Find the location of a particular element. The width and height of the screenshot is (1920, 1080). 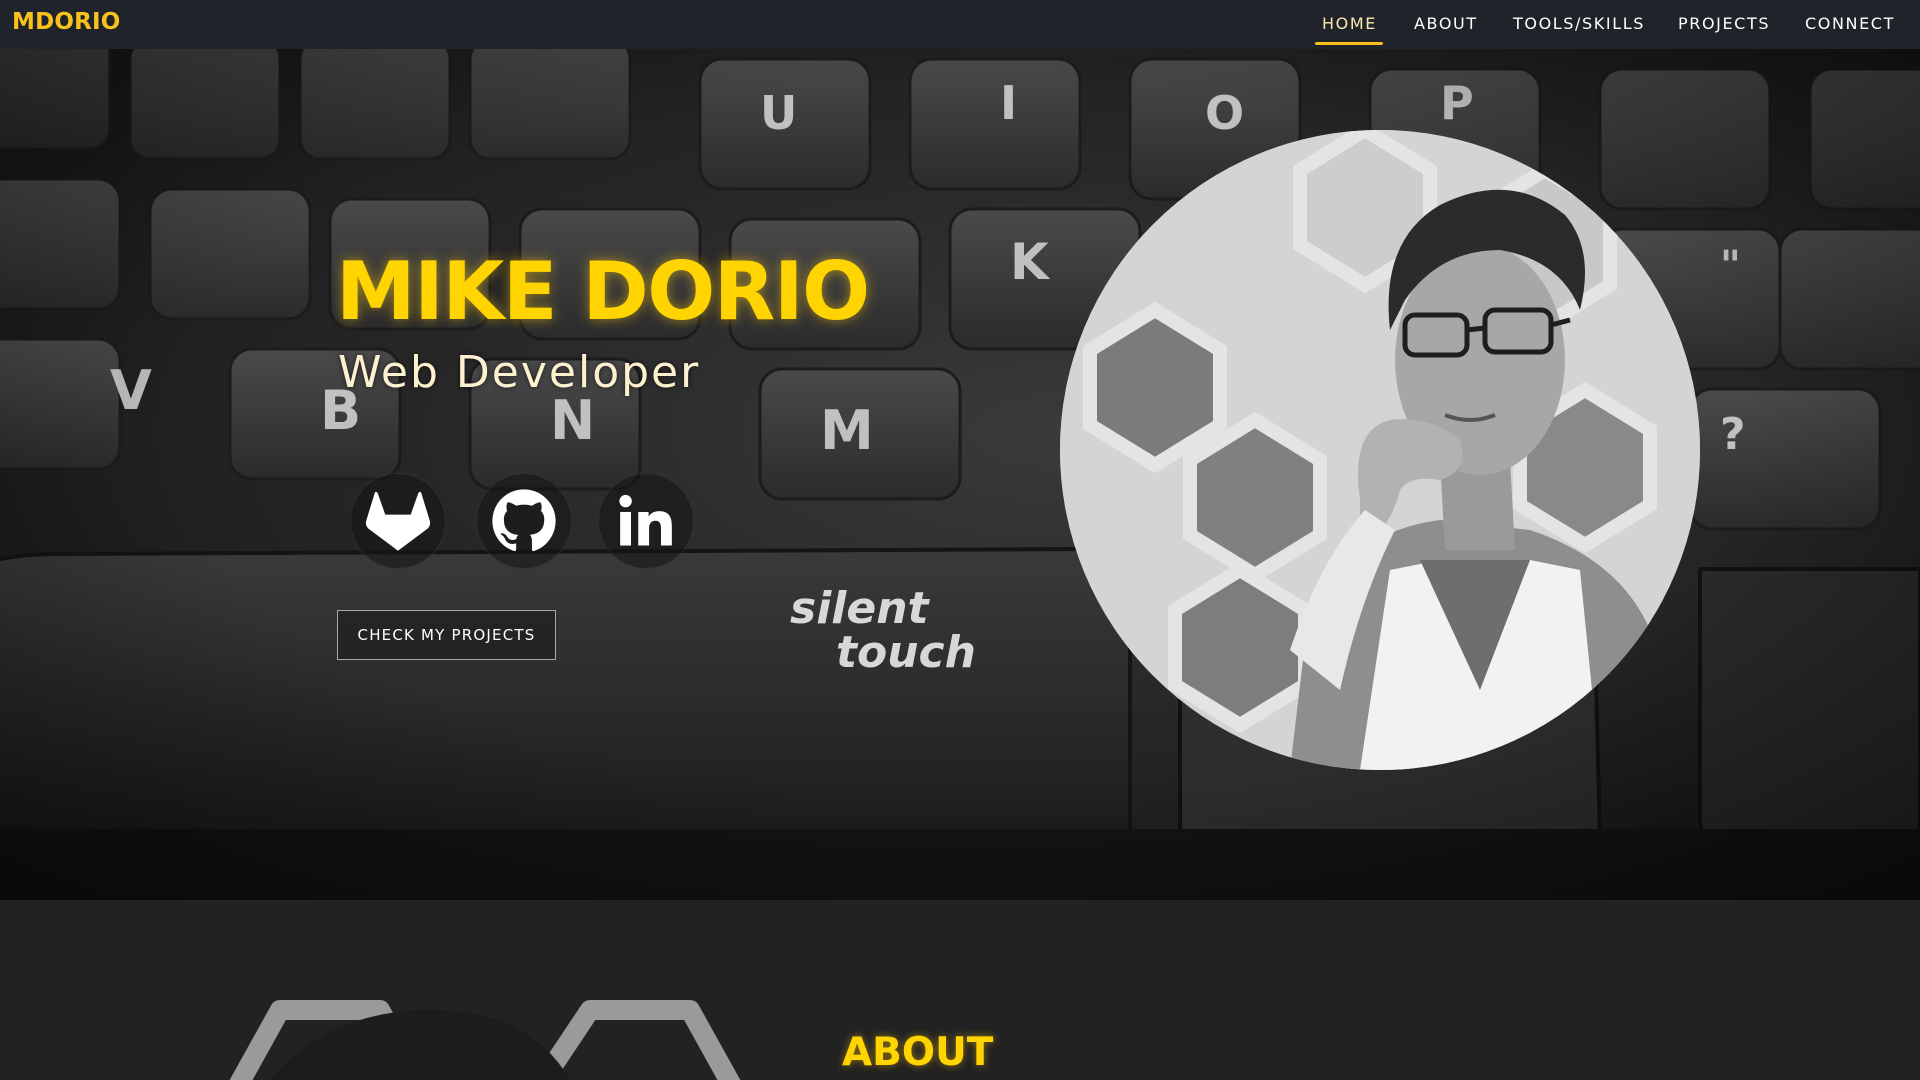

keyboard-brand-text: silent touch is located at coordinates (883, 630).